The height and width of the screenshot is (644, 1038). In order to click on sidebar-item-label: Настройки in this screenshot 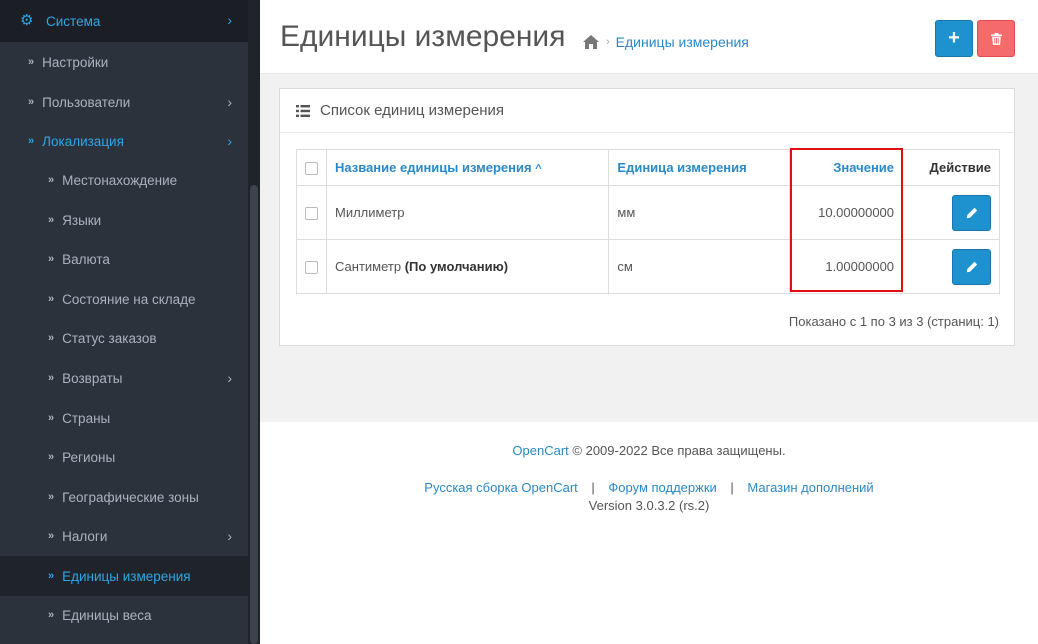, I will do `click(75, 62)`.